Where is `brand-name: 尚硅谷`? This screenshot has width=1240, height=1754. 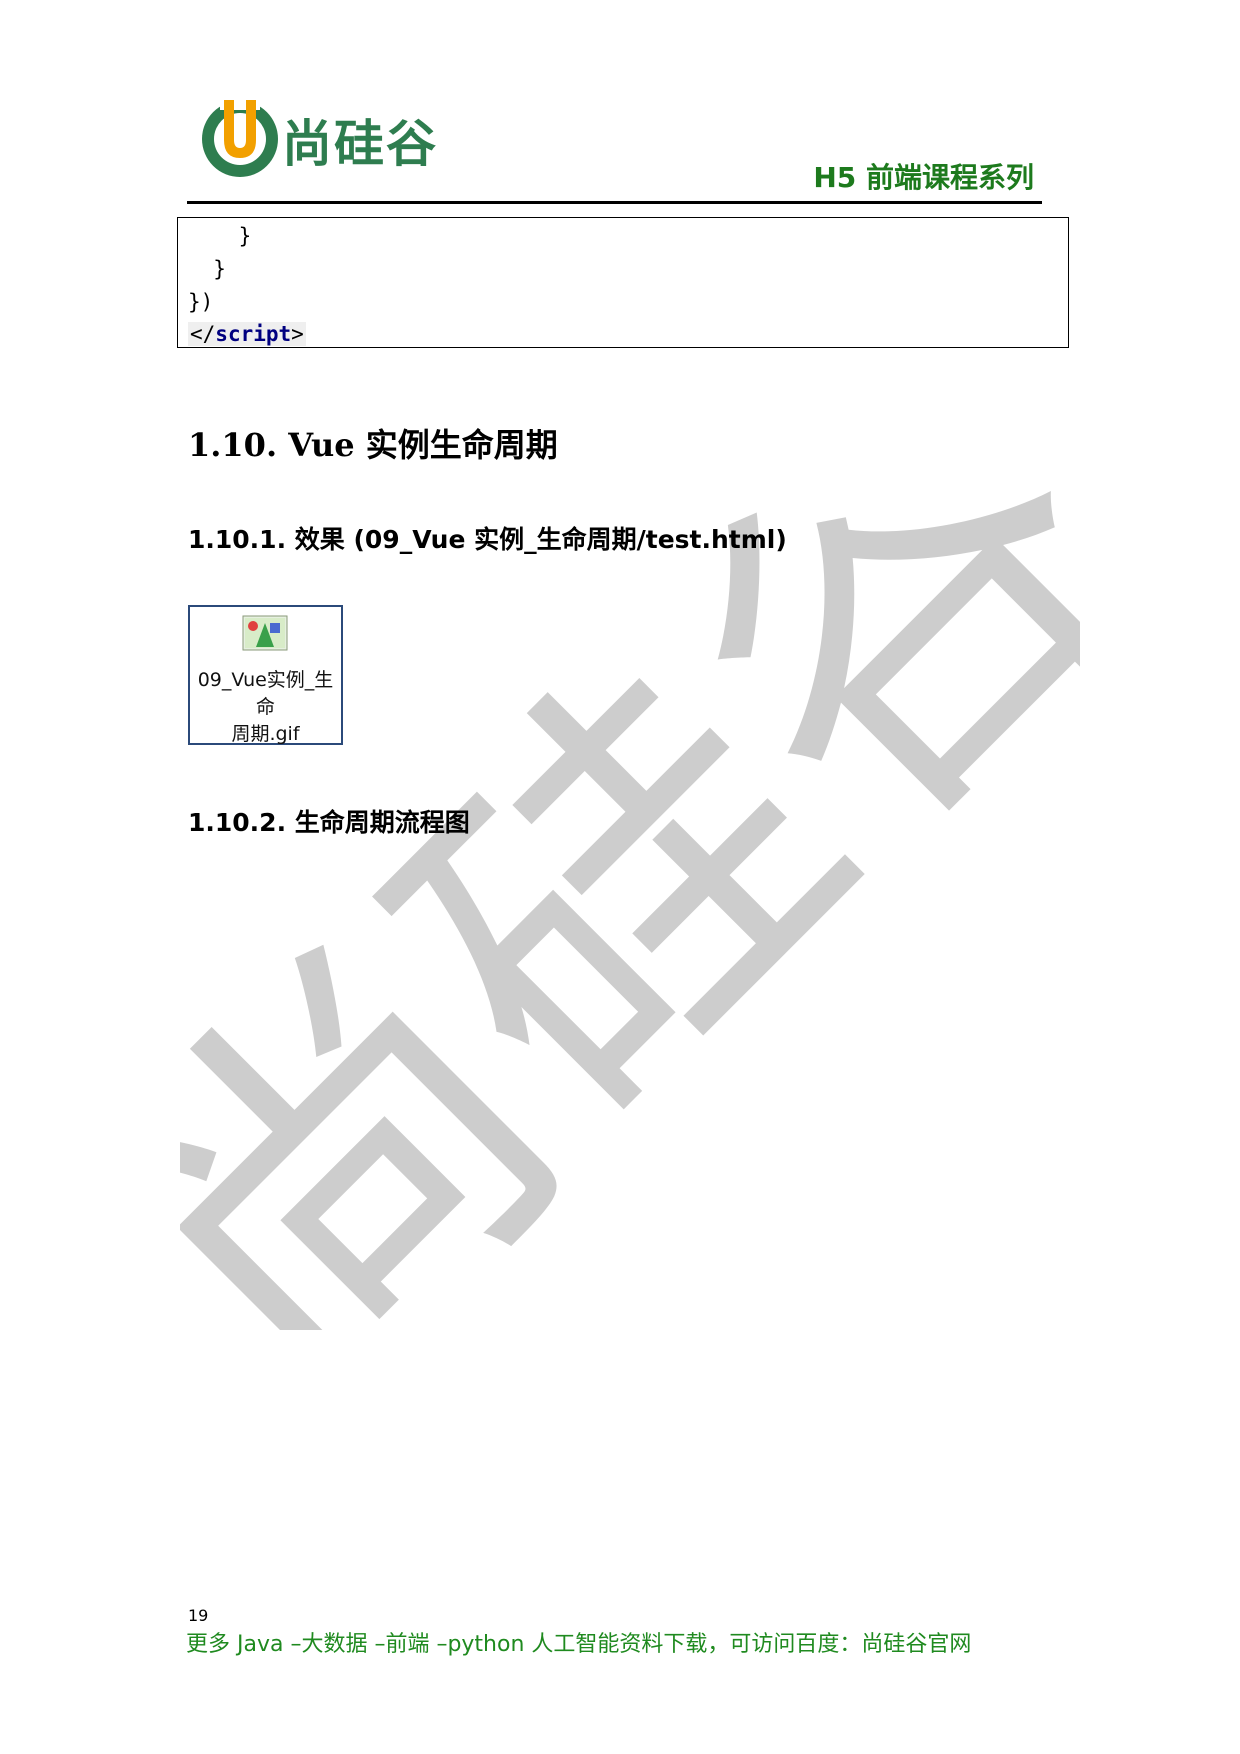
brand-name: 尚硅谷 is located at coordinates (360, 144).